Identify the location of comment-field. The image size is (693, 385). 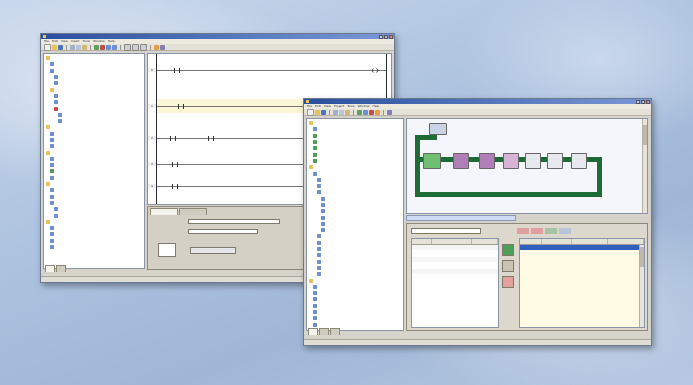
(223, 231).